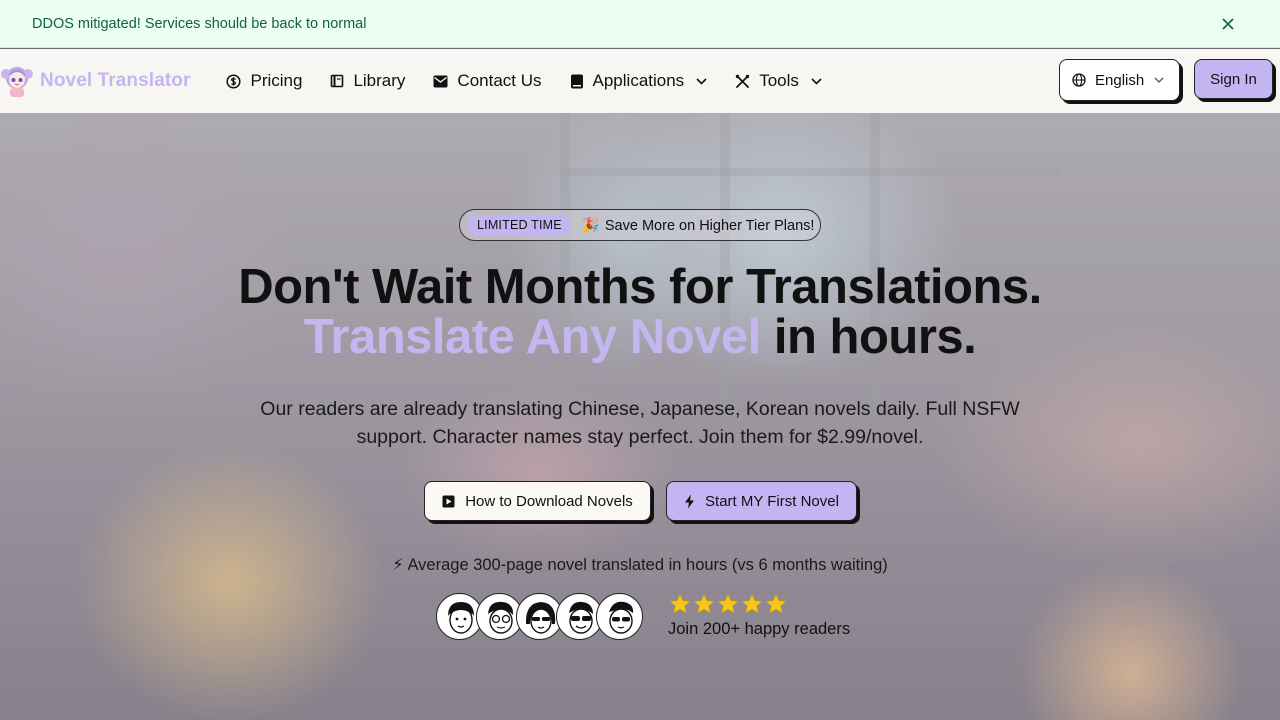 Image resolution: width=1280 pixels, height=720 pixels. Describe the element at coordinates (1233, 79) in the screenshot. I see `sign-in-button: Sign In` at that location.